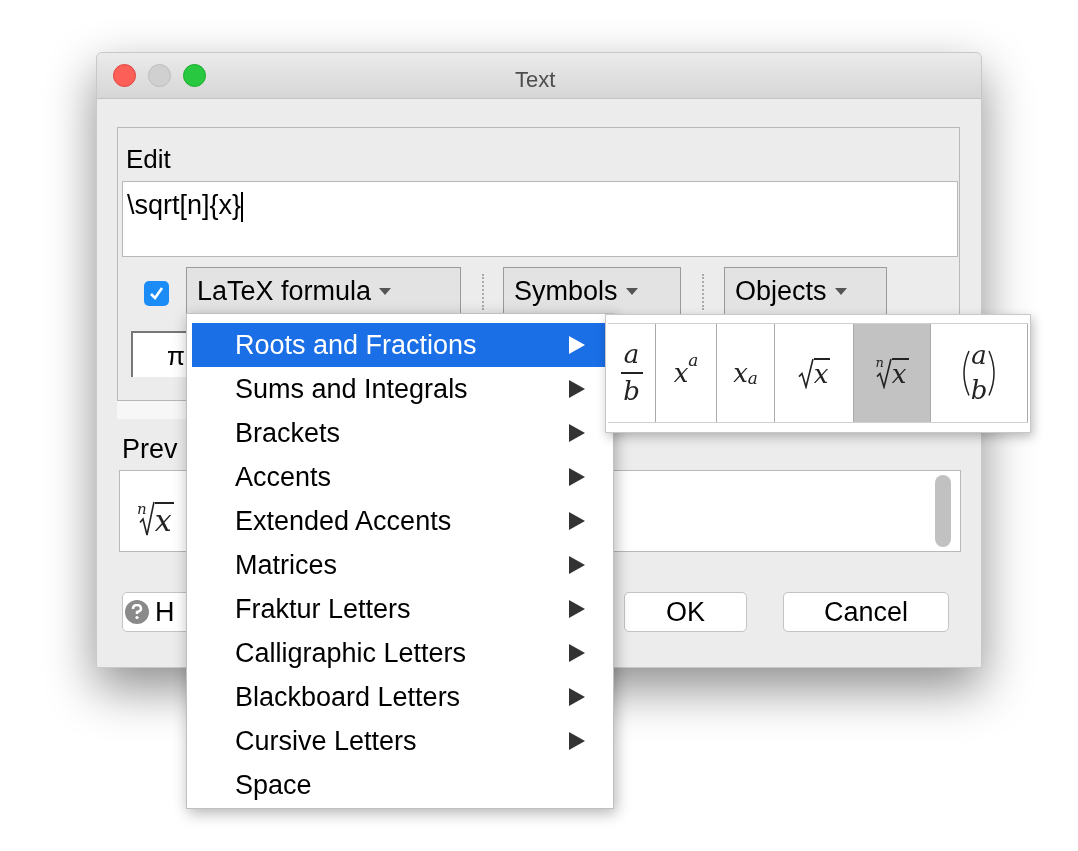 The width and height of the screenshot is (1078, 851). Describe the element at coordinates (535, 80) in the screenshot. I see `window-title: Text` at that location.